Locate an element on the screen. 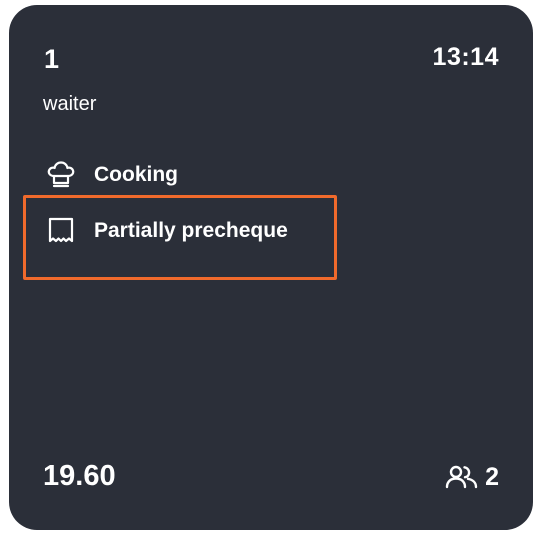  order-total: 19.60 is located at coordinates (79, 476).